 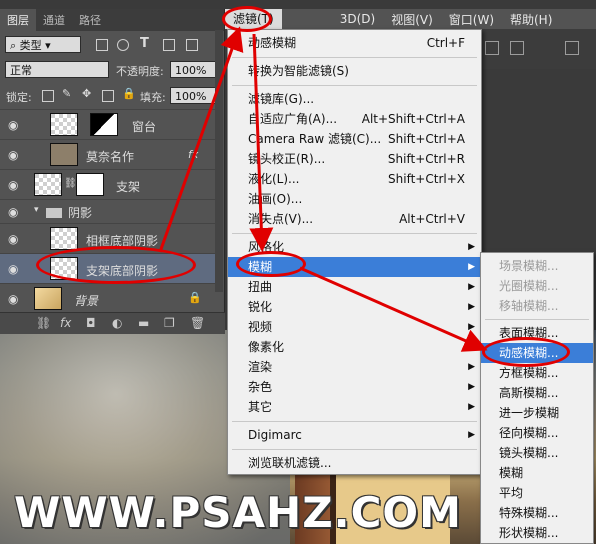 What do you see at coordinates (201, 139) in the screenshot?
I see `arrow-layer-to-filter` at bounding box center [201, 139].